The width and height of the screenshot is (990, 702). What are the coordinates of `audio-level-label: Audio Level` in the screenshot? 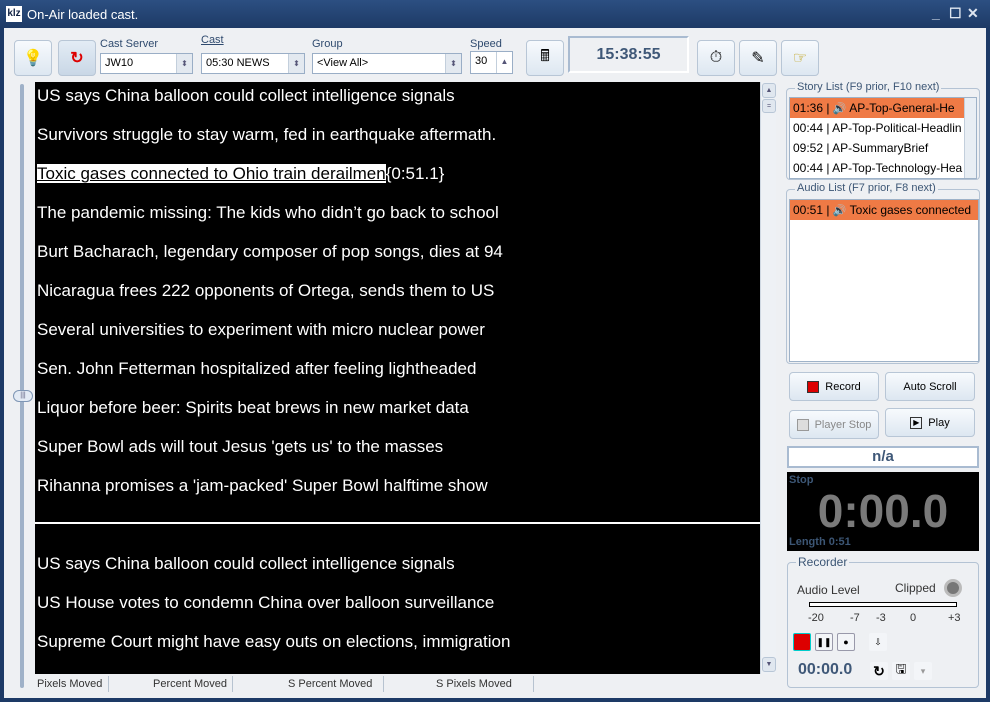 It's located at (828, 590).